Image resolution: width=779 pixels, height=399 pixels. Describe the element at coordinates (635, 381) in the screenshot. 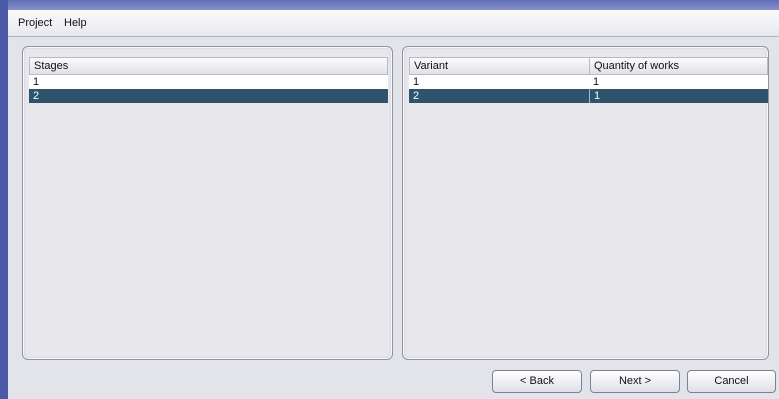

I see `next-button: Next >` at that location.